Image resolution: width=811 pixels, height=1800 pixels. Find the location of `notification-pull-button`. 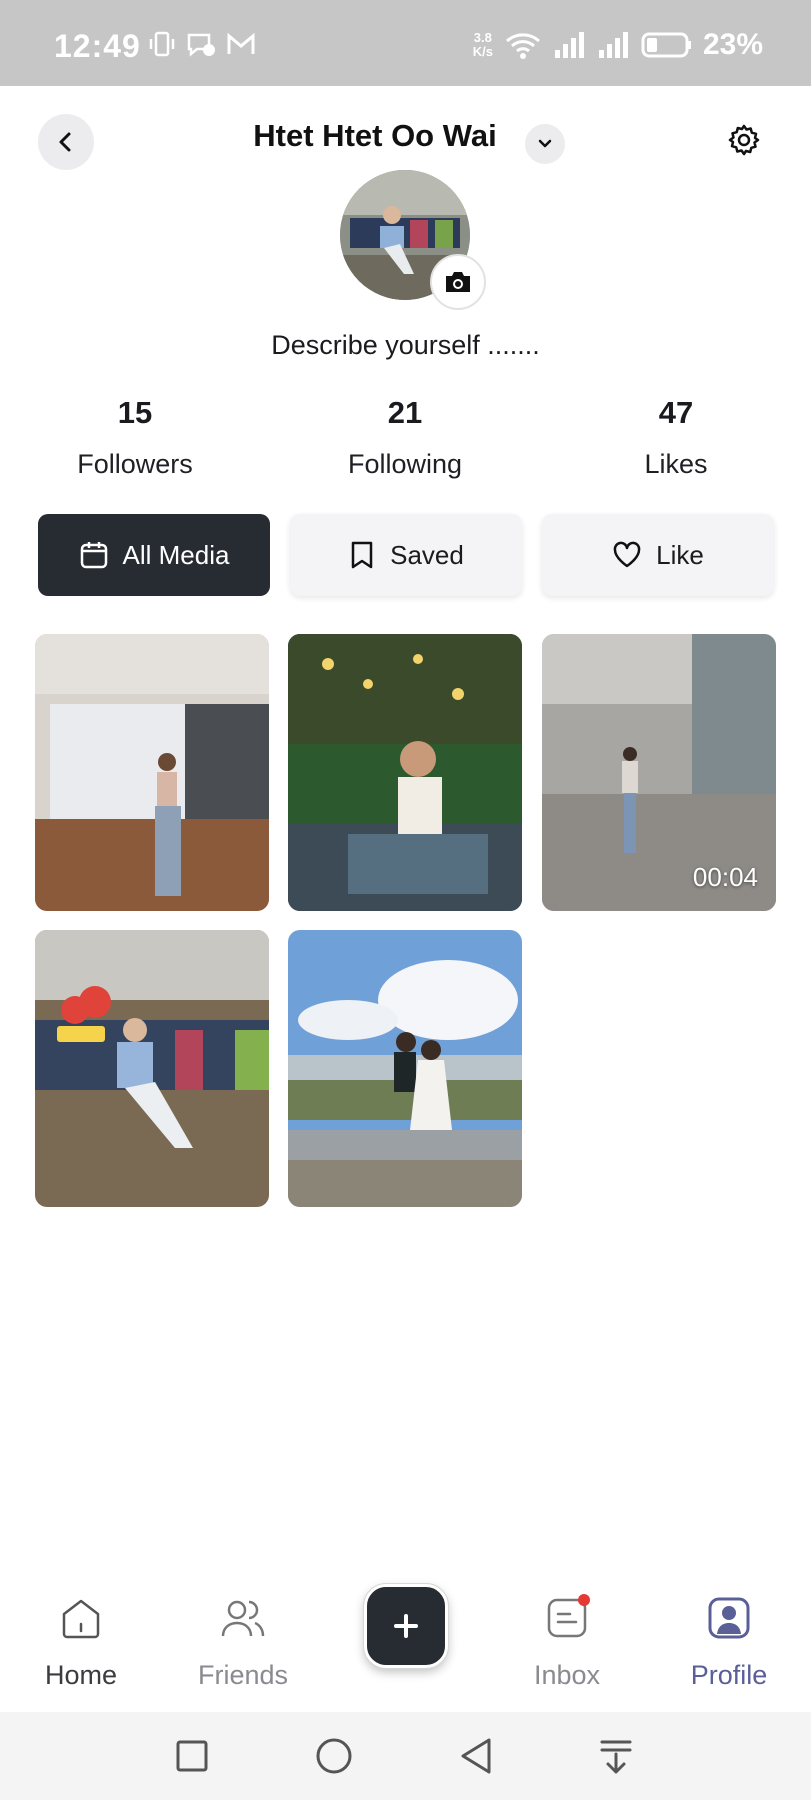

notification-pull-button is located at coordinates (616, 1756).